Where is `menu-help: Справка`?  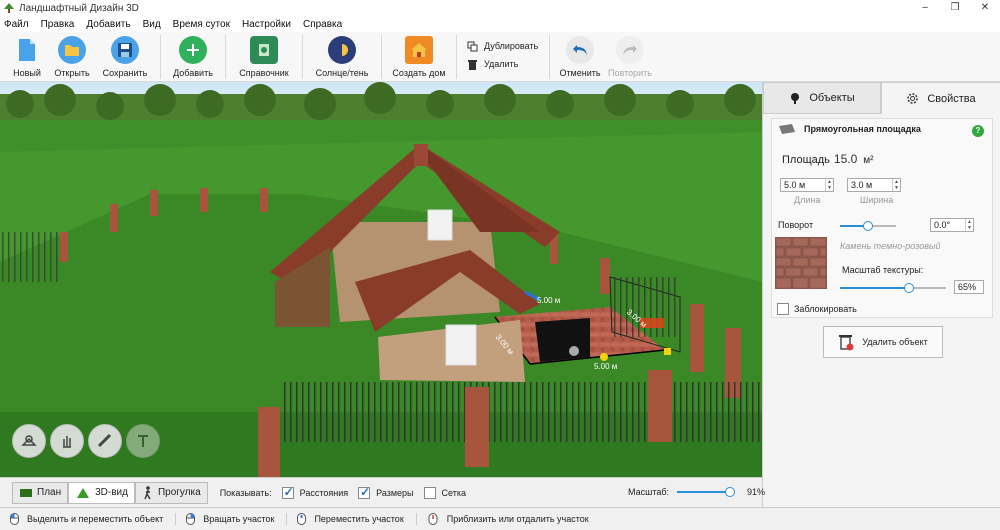
menu-help: Справка is located at coordinates (322, 24).